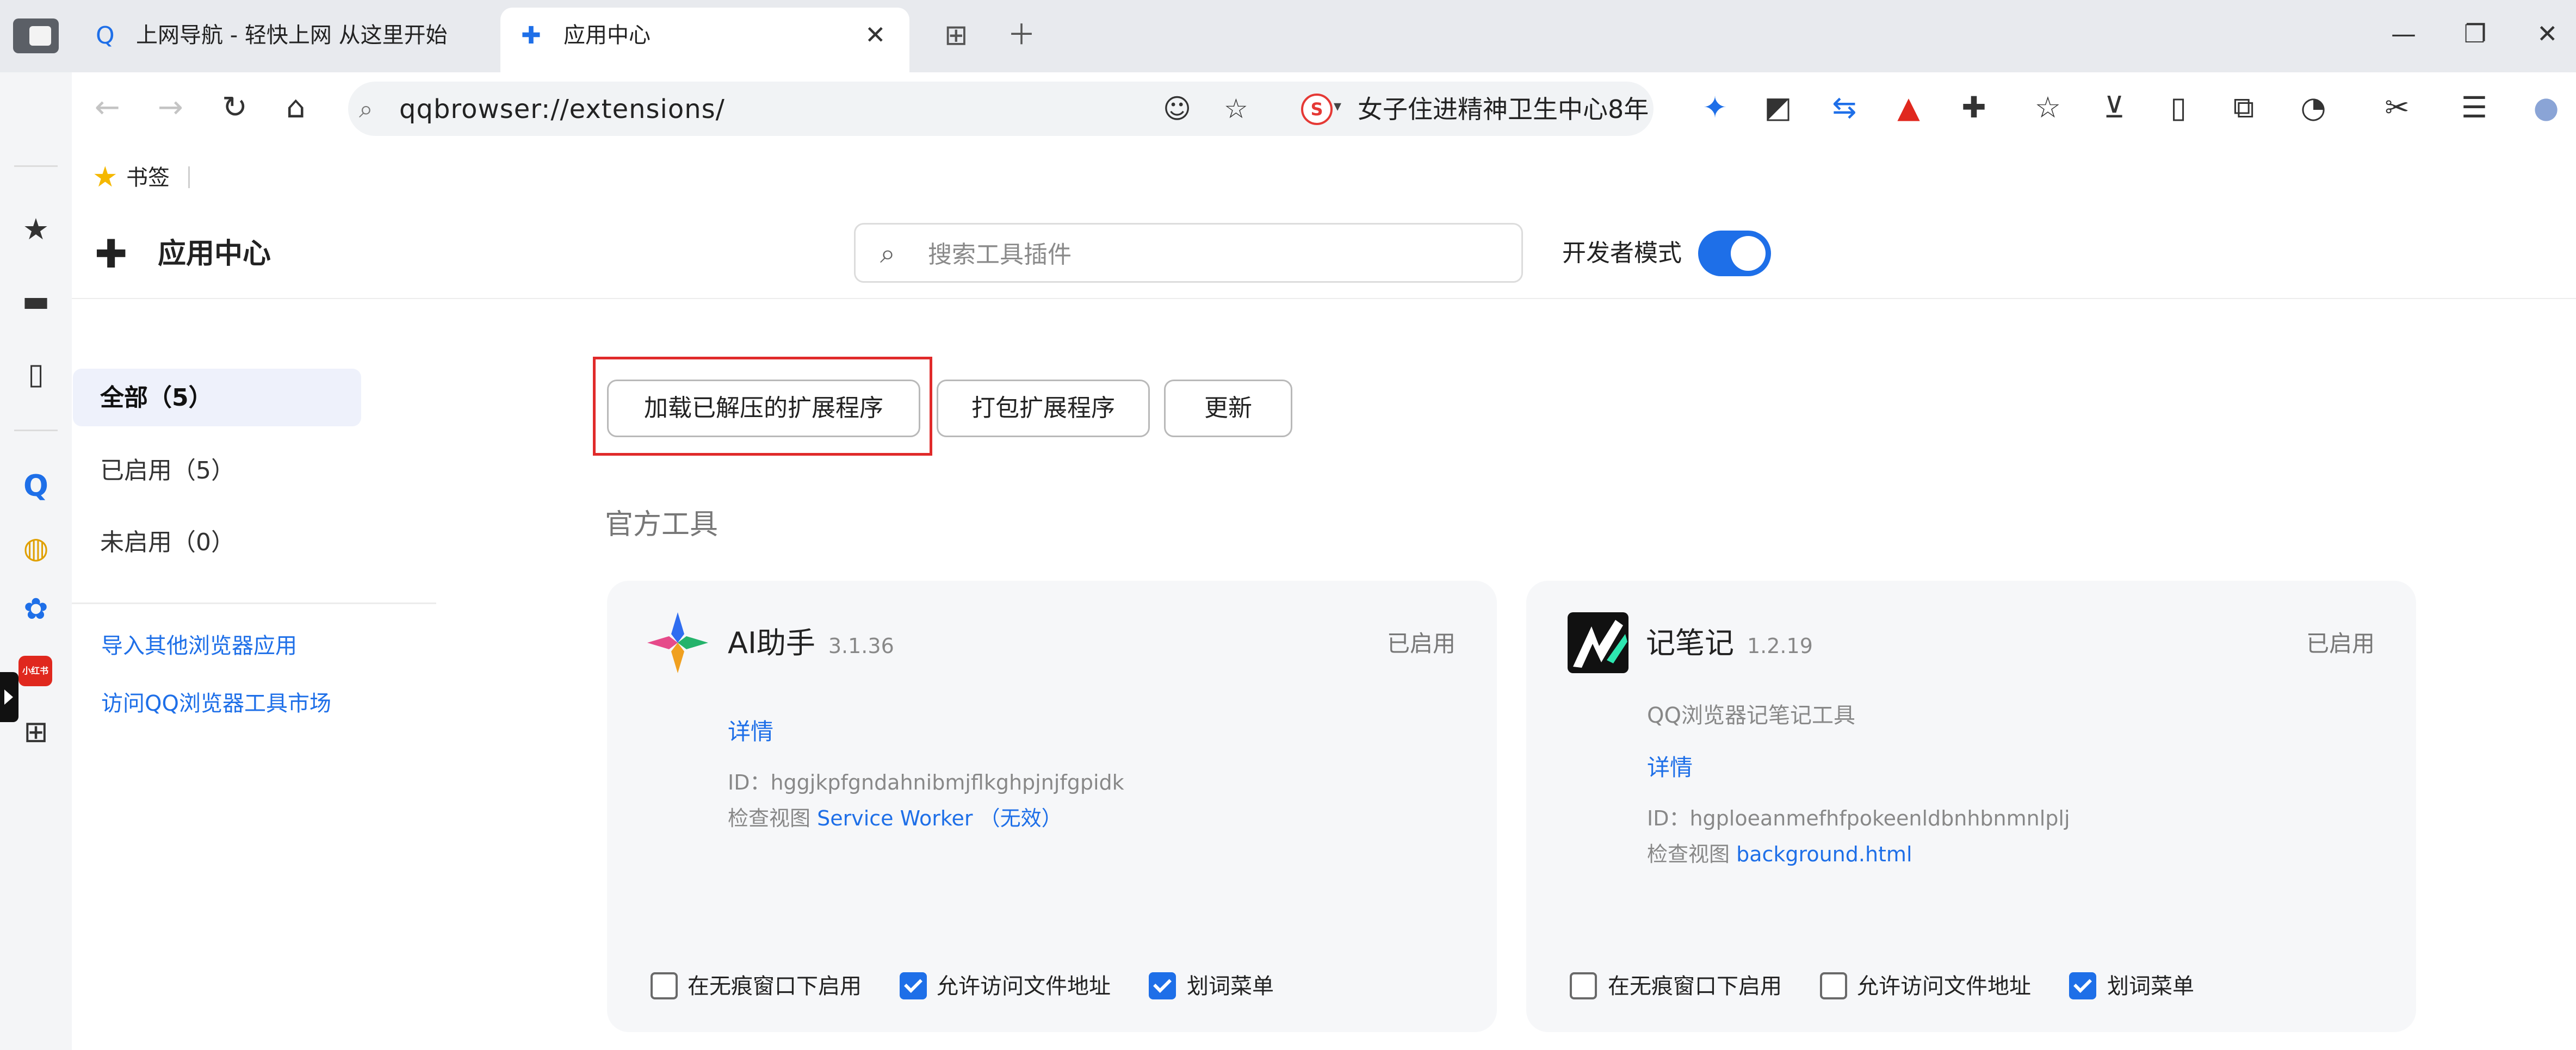 This screenshot has height=1050, width=2576. What do you see at coordinates (1228, 409) in the screenshot?
I see `update-button: 更新` at bounding box center [1228, 409].